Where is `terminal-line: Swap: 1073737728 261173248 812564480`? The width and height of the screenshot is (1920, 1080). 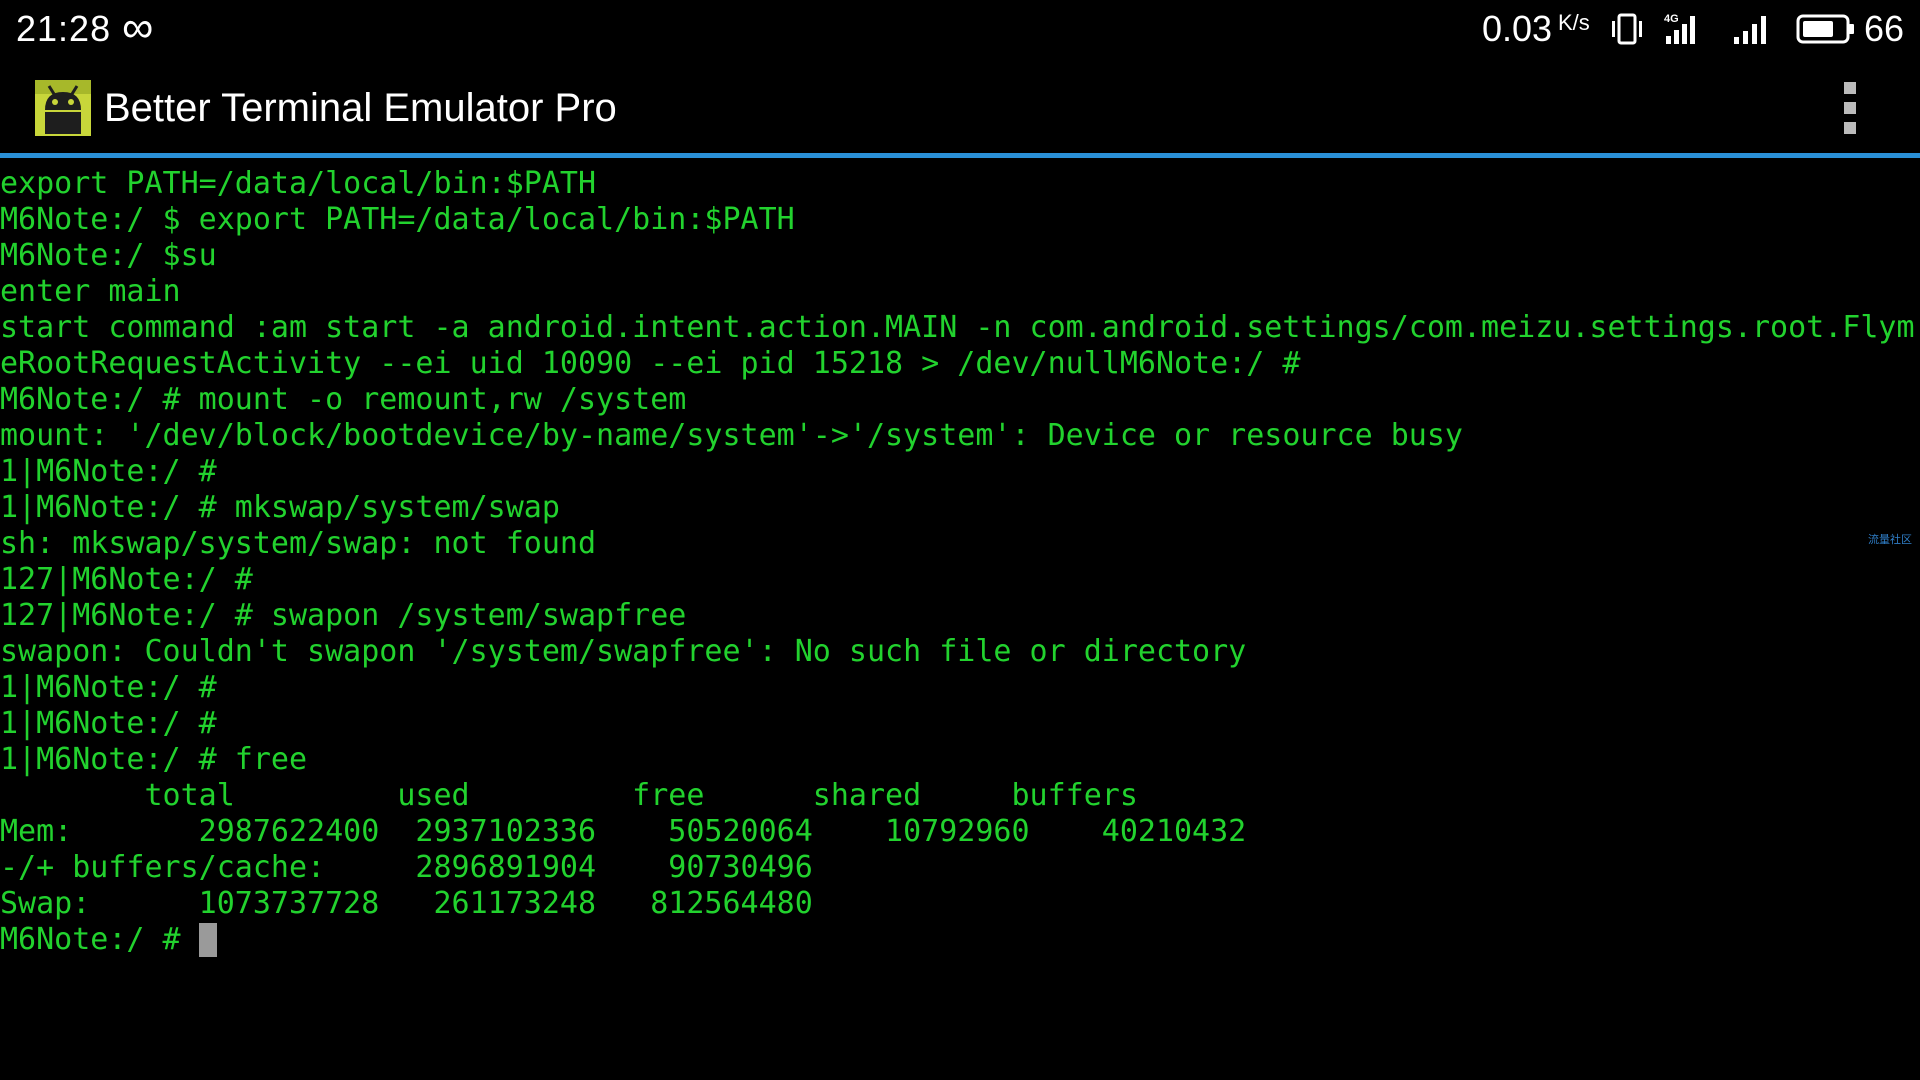
terminal-line: Swap: 1073737728 261173248 812564480 is located at coordinates (406, 903).